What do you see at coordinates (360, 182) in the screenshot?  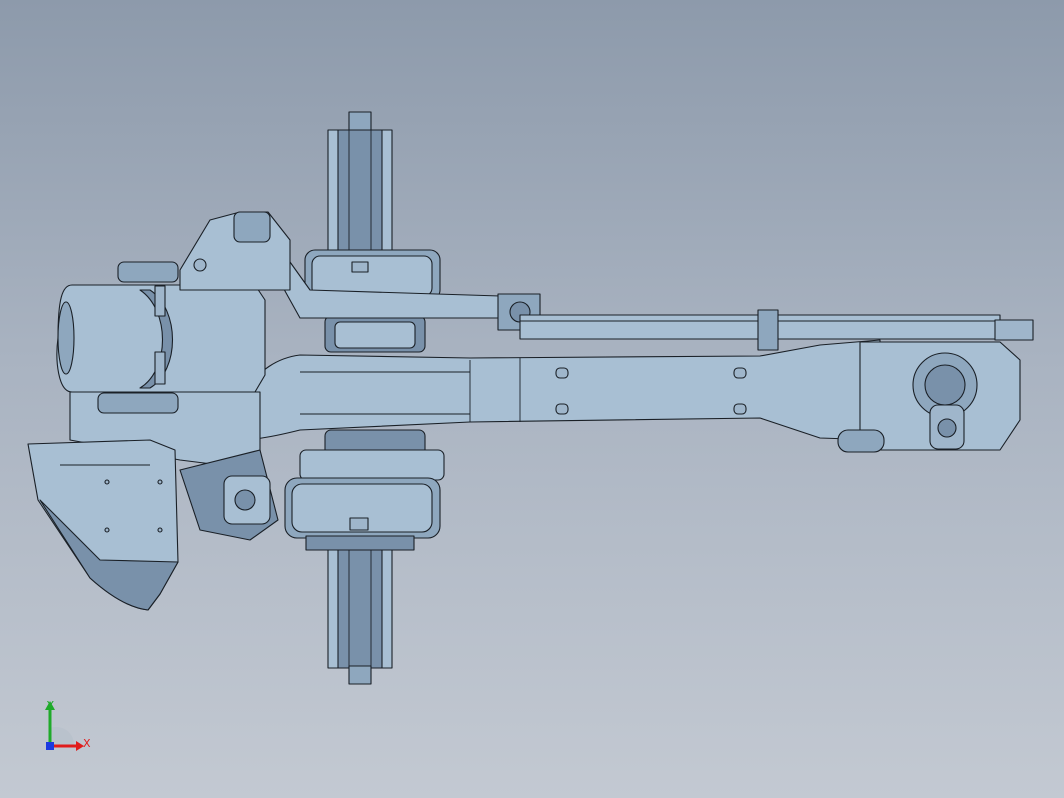 I see `upper-shaft` at bounding box center [360, 182].